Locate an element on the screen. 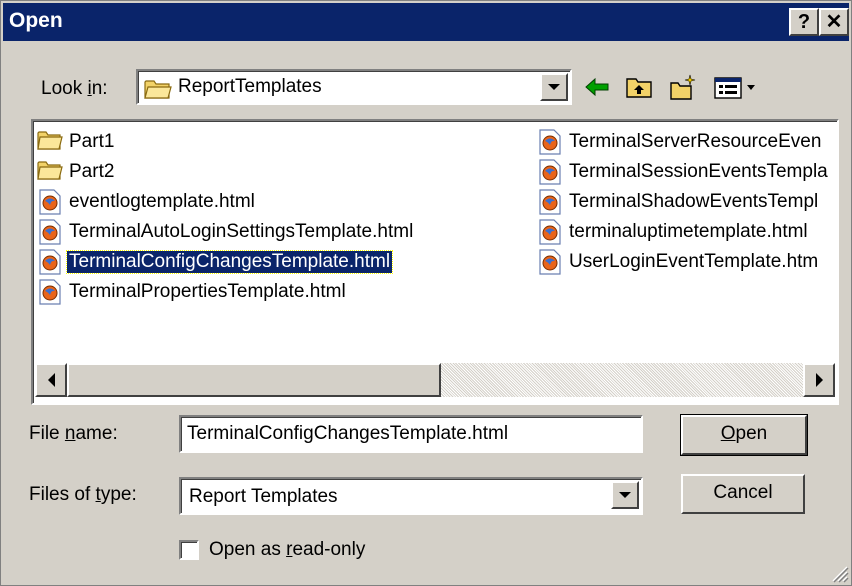  files-of-type-label: Files of type: is located at coordinates (83, 494).